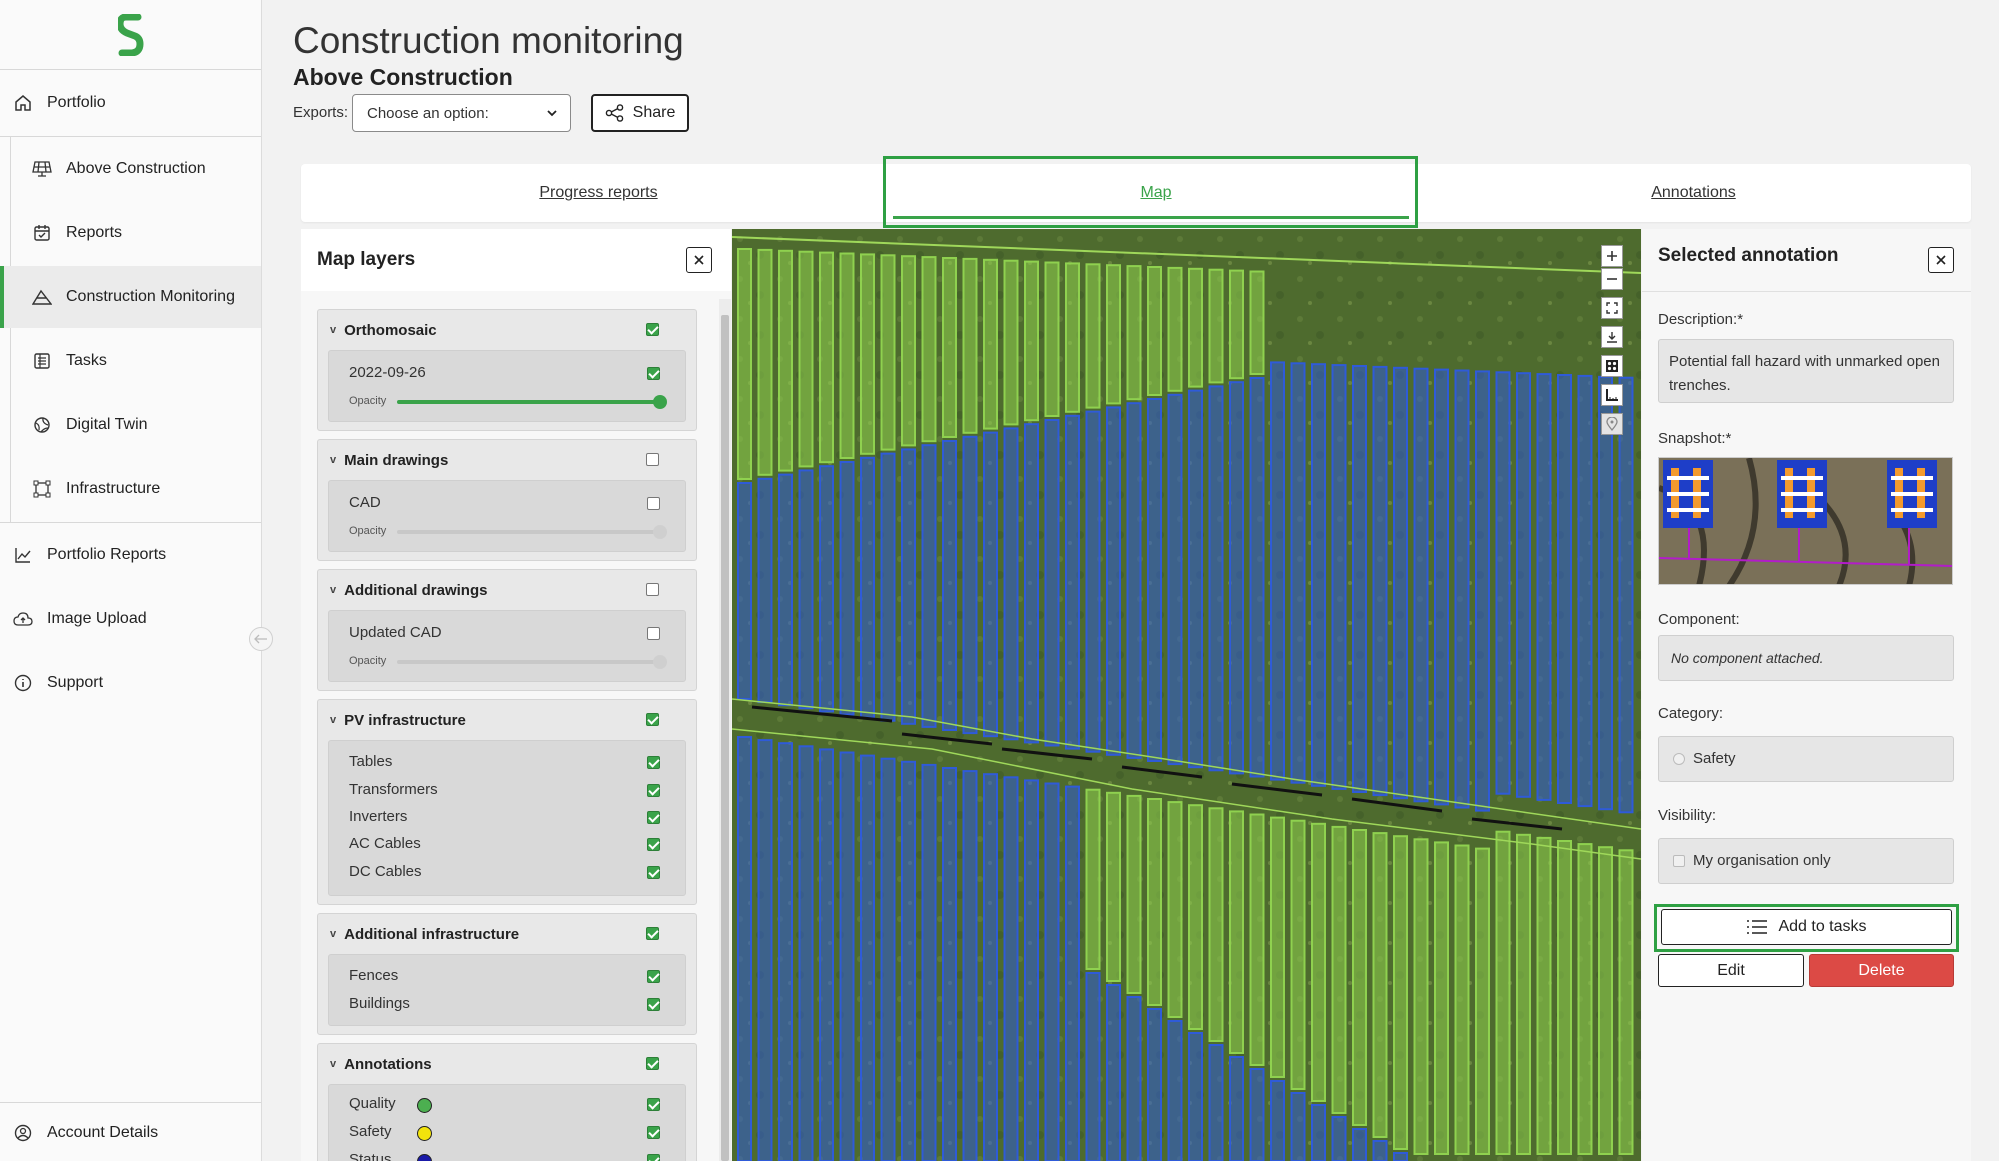  Describe the element at coordinates (461, 113) in the screenshot. I see `exports-select: Choose an option:` at that location.